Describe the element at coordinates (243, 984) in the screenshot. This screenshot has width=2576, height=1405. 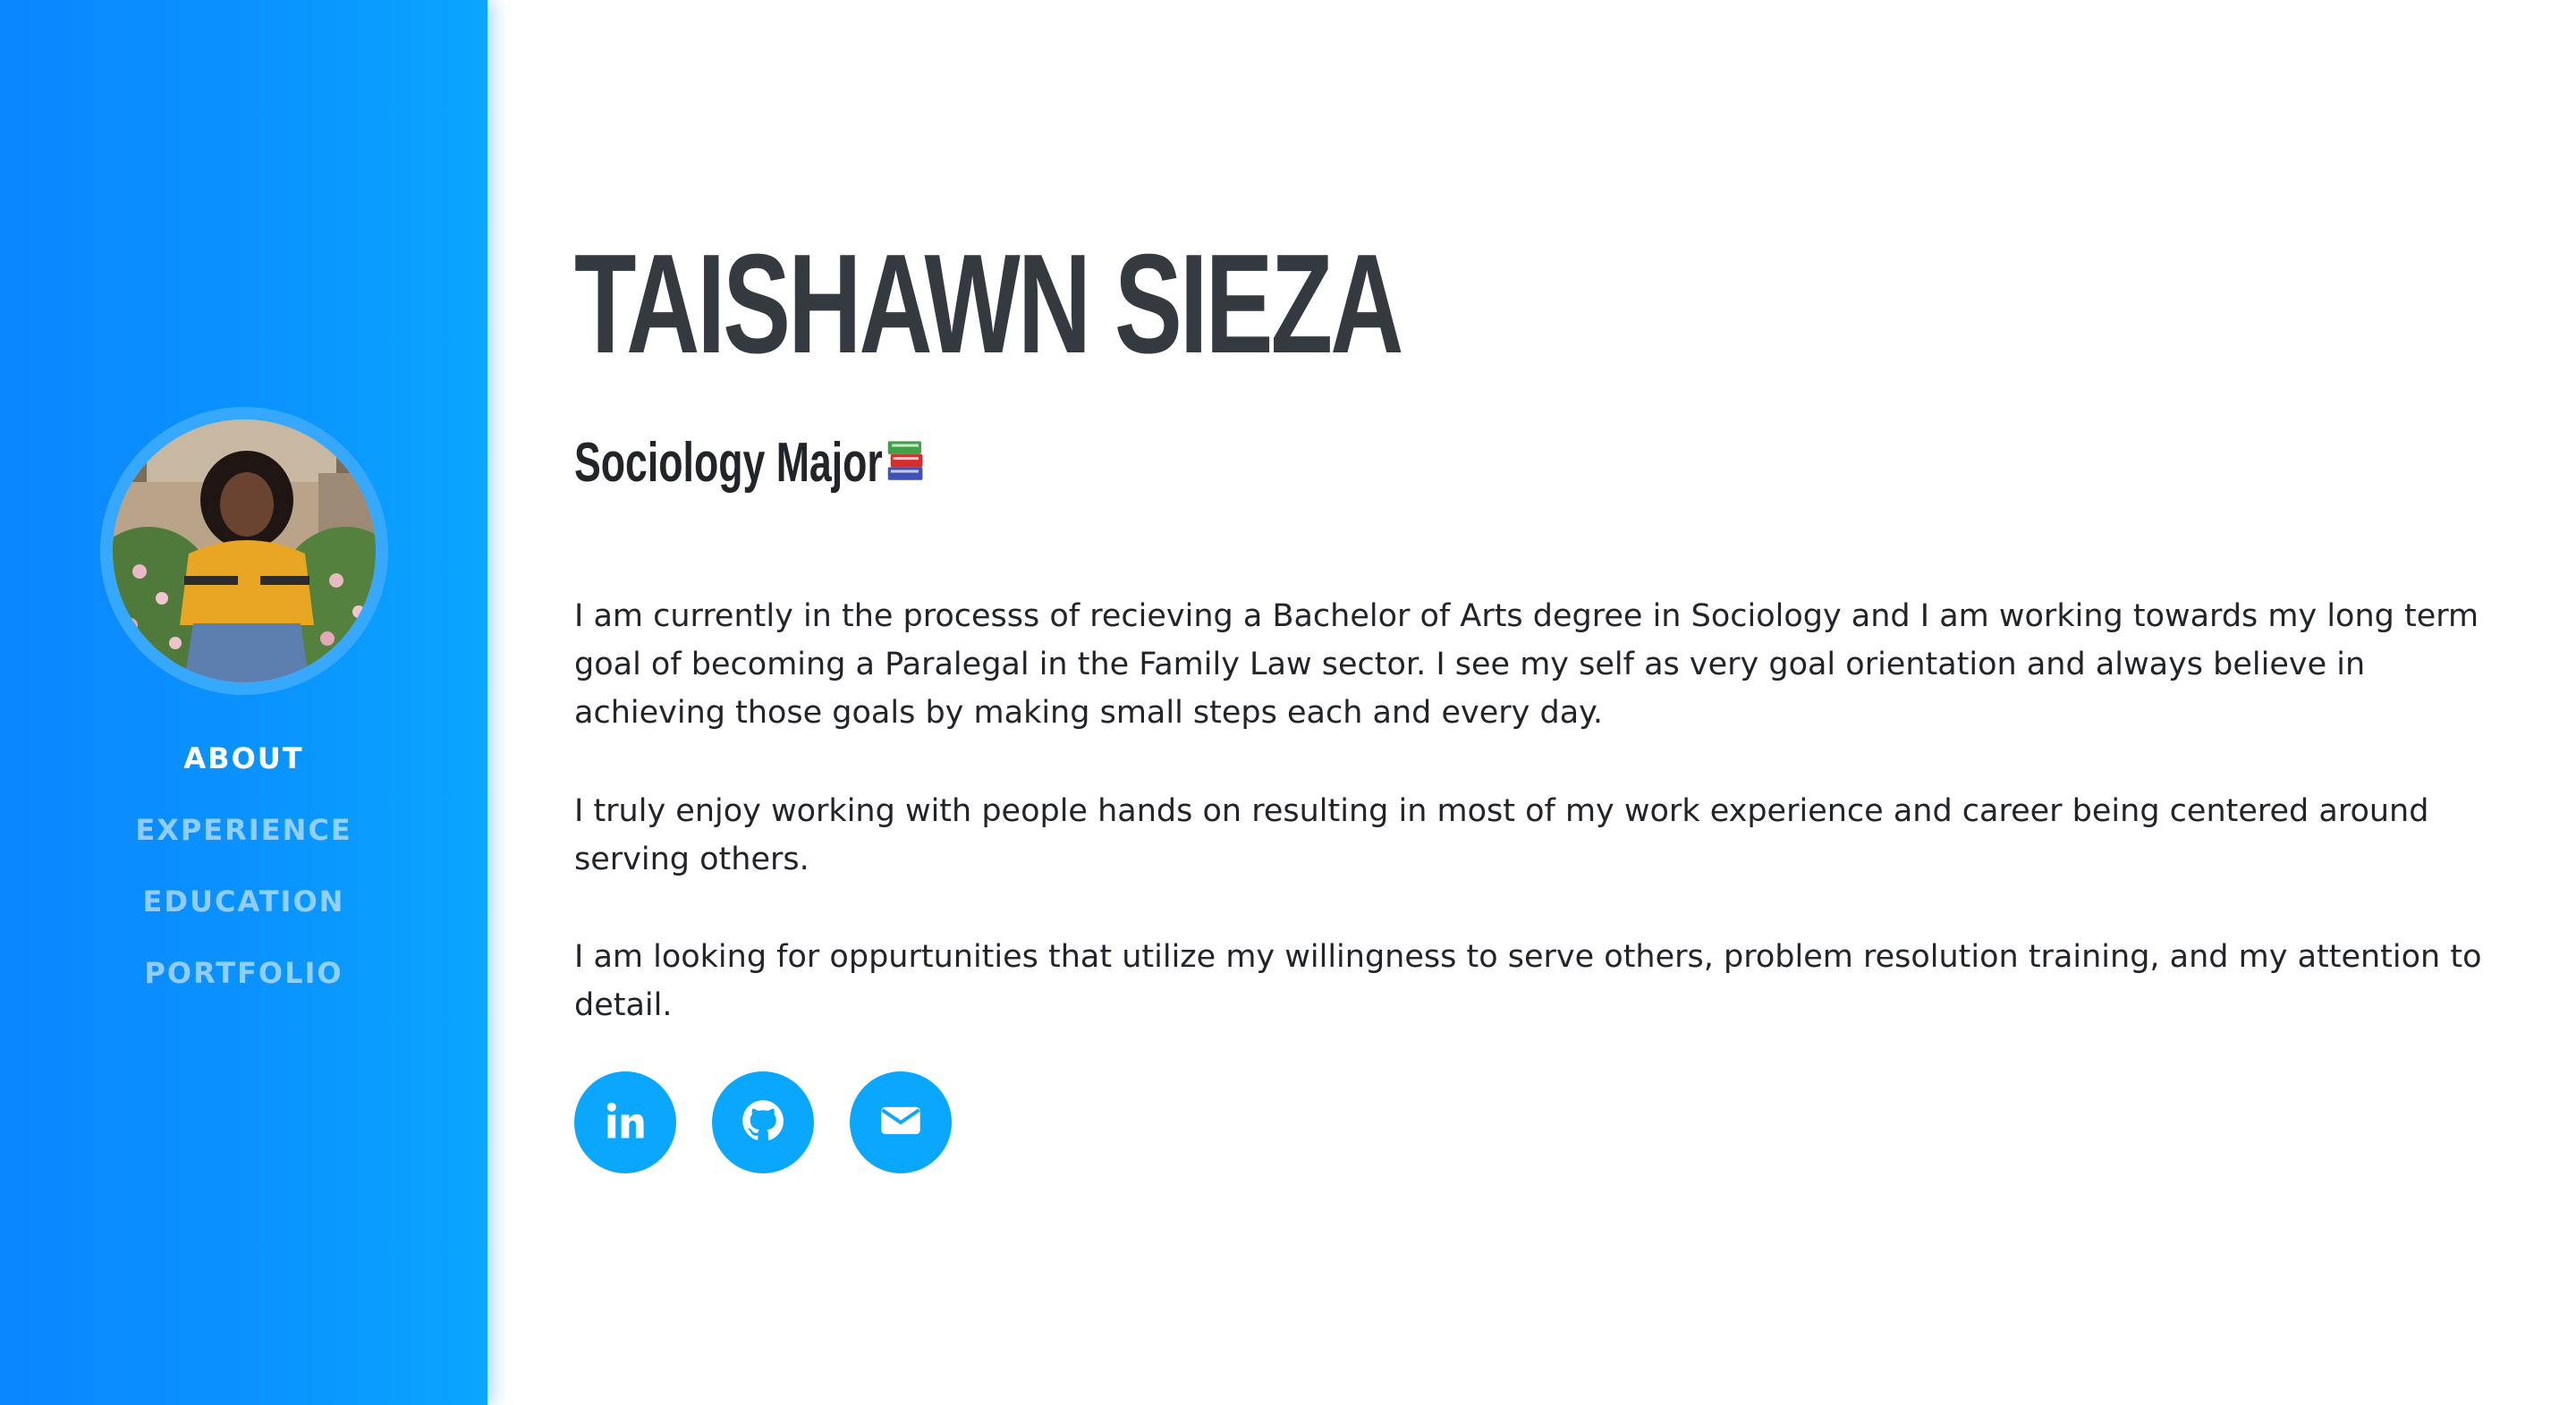
I see `nav-item-portfolio: PORTFOLIO` at that location.